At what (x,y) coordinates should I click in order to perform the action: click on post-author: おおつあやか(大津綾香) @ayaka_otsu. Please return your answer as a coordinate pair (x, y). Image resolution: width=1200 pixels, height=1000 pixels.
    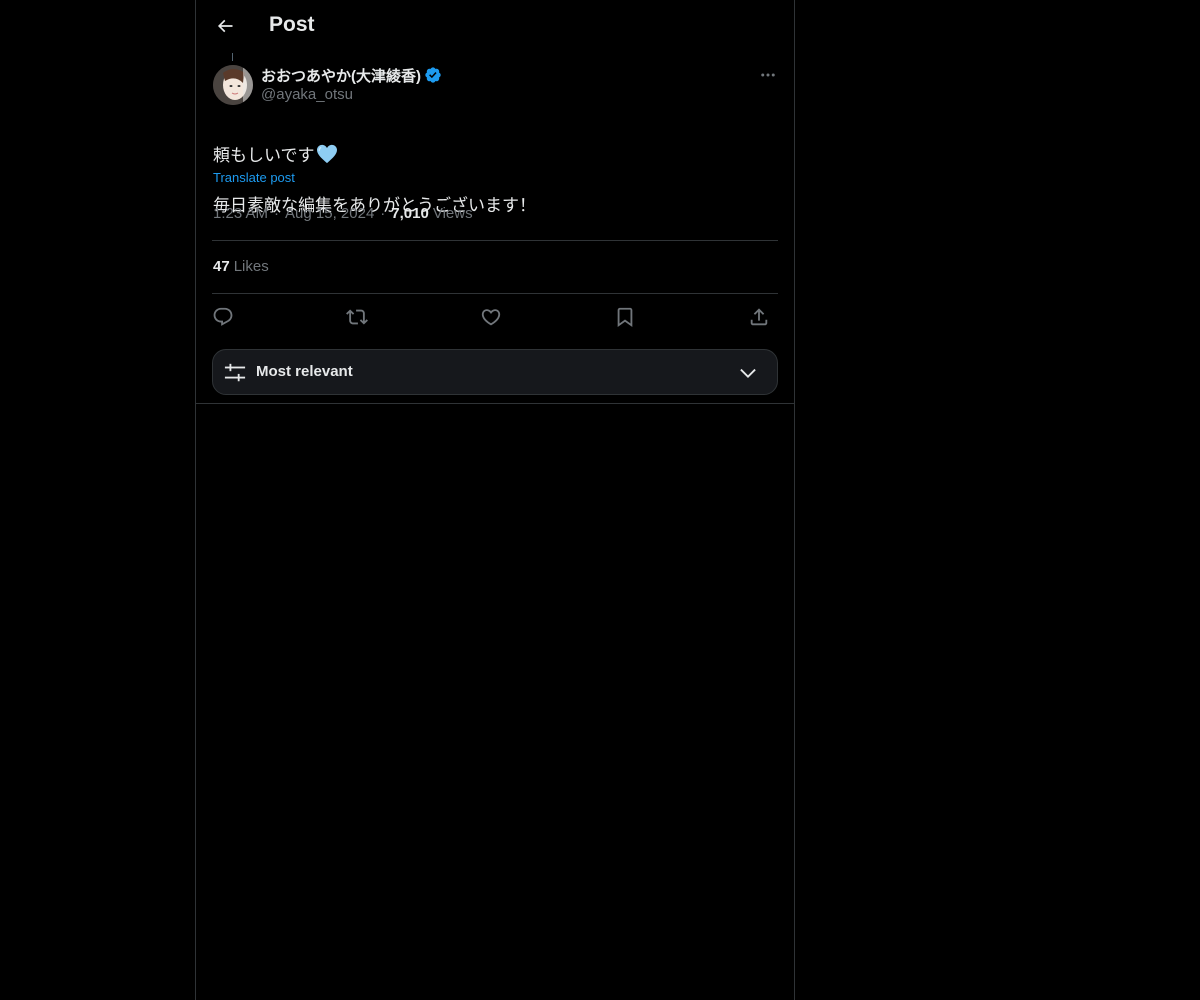
    Looking at the image, I should click on (351, 83).